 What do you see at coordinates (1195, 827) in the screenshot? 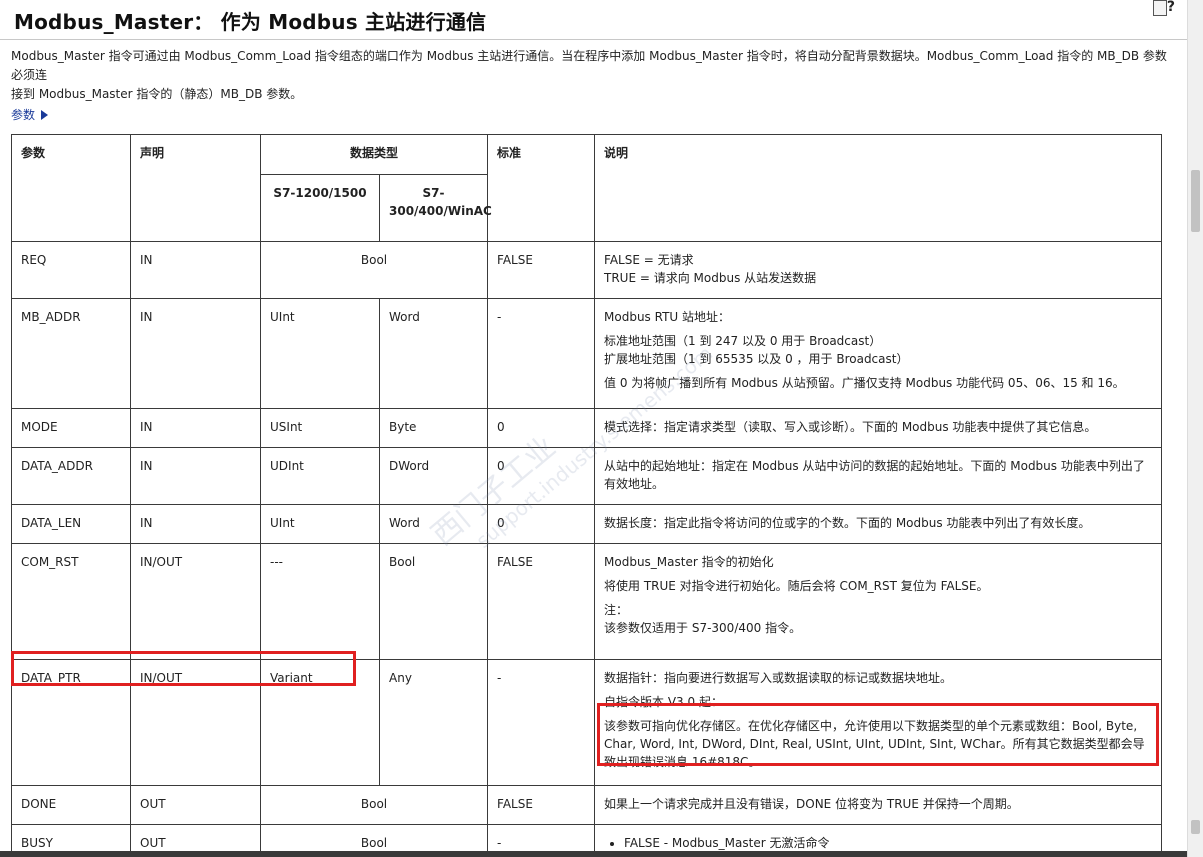
I see `scrollbar-thumb-lower` at bounding box center [1195, 827].